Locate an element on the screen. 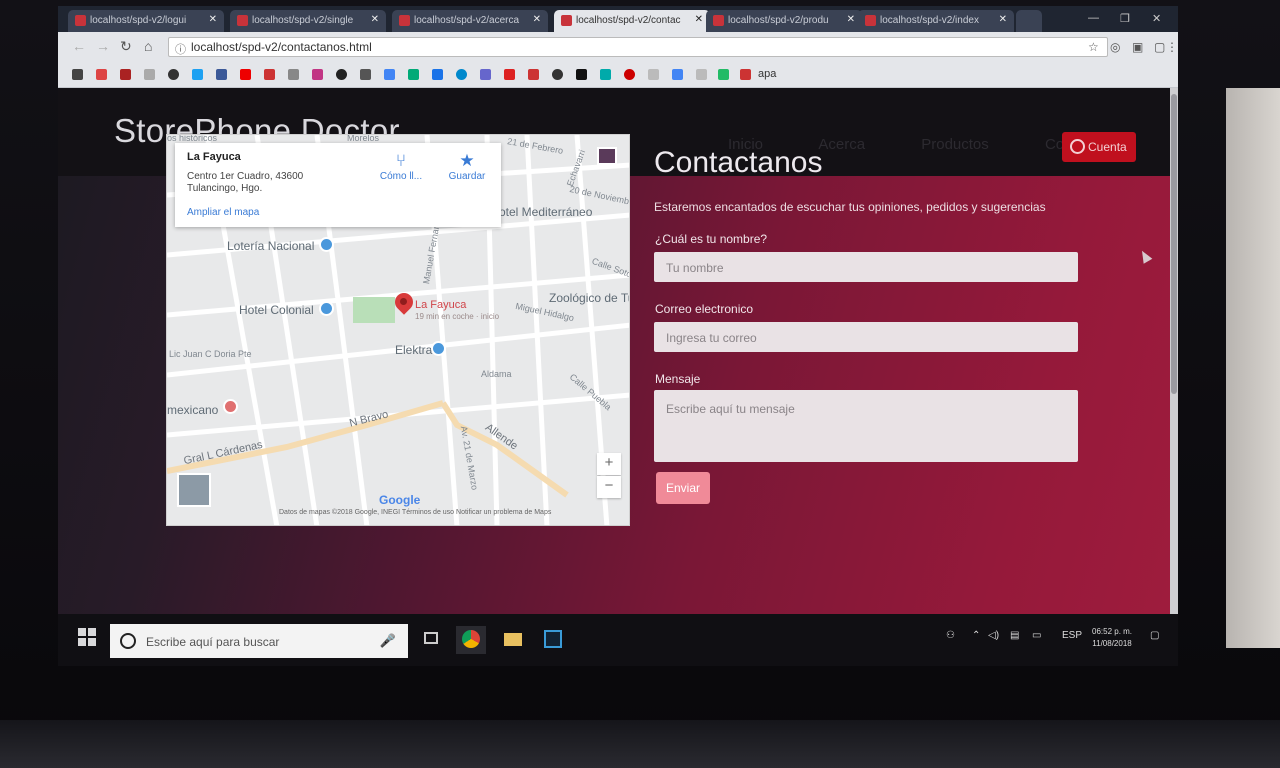 This screenshot has height=768, width=1280. instagram-icon is located at coordinates (317, 74).